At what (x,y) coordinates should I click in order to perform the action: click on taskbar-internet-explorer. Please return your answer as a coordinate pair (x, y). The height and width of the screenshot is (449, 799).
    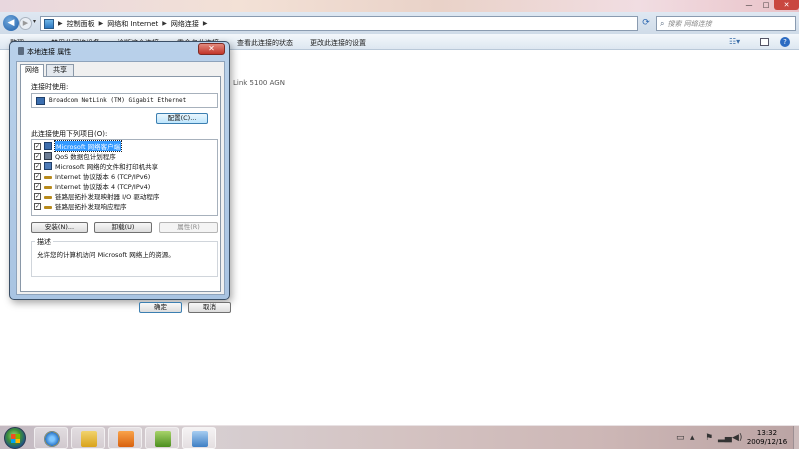
    Looking at the image, I should click on (51, 438).